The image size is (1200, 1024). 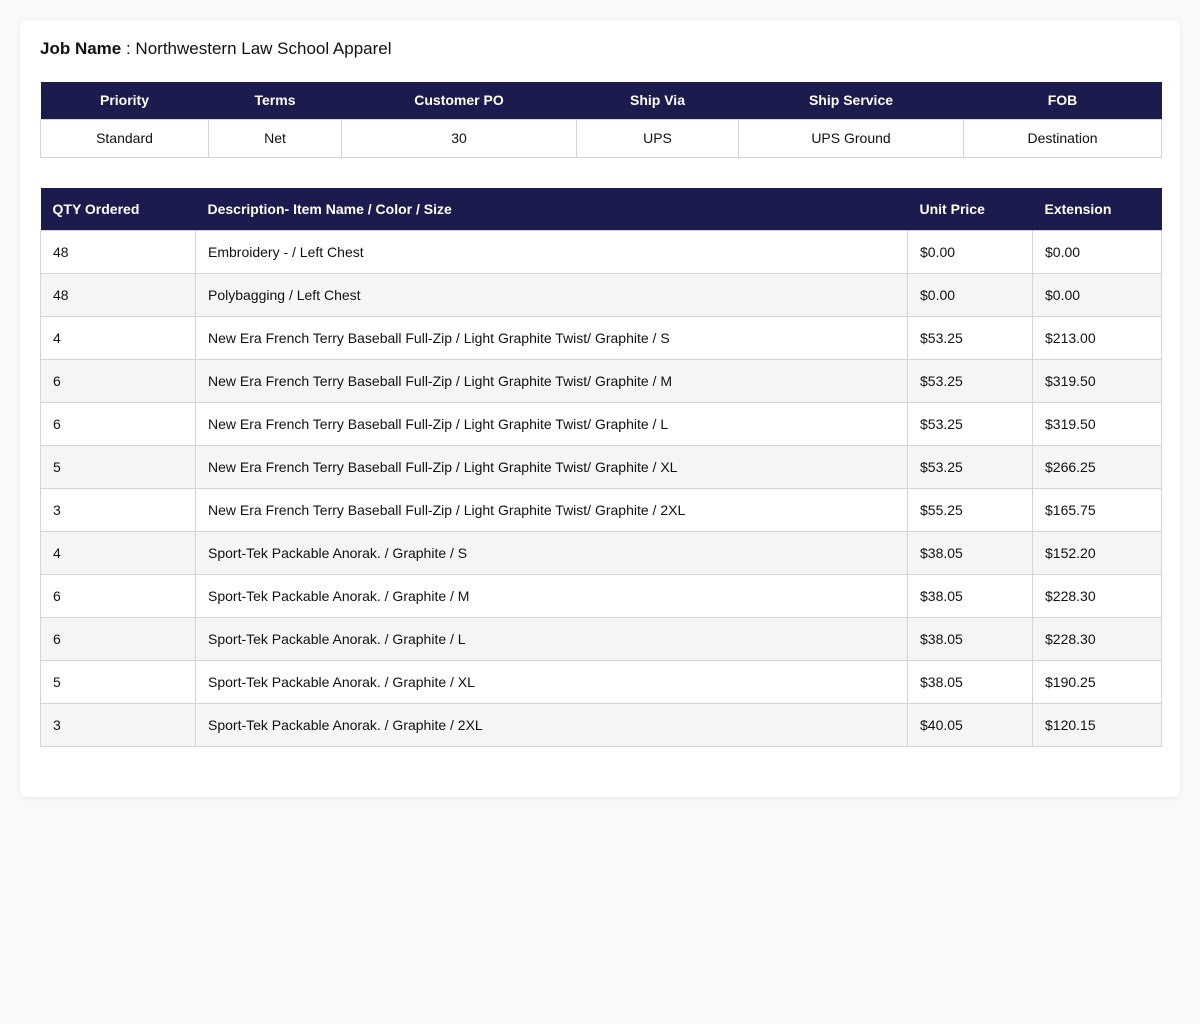 I want to click on header-ship-service: Ship Service, so click(x=851, y=100).